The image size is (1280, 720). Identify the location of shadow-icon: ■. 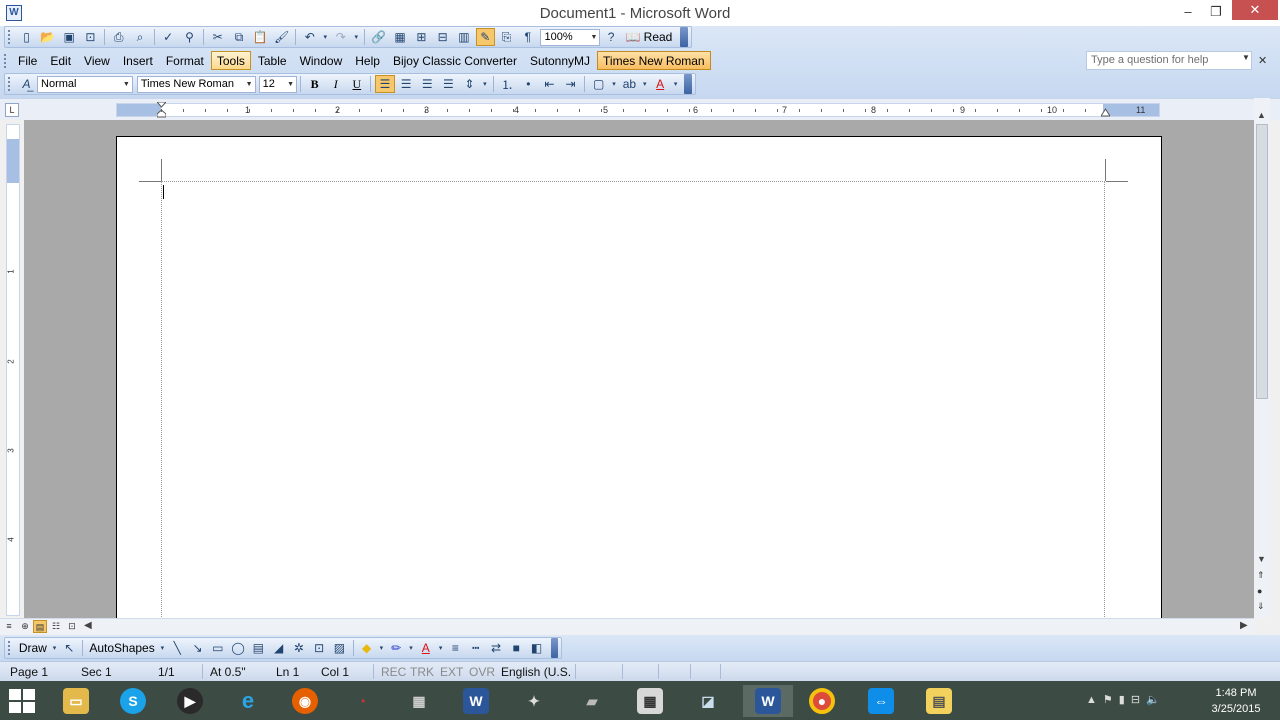
(516, 648).